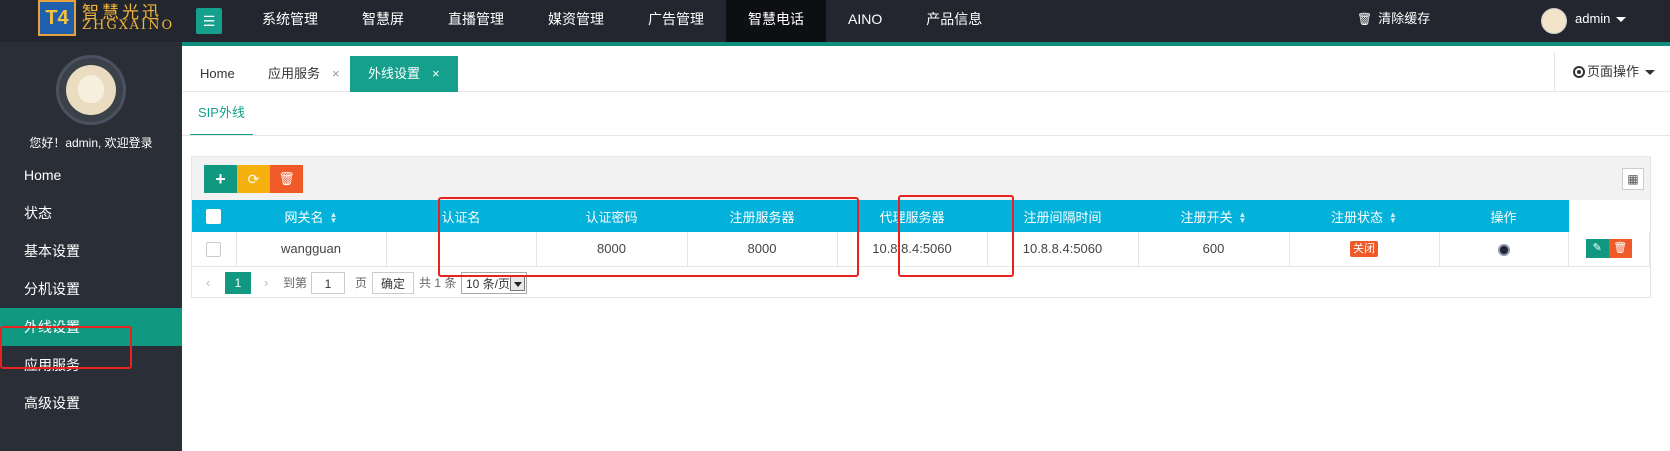  I want to click on page-ops-label: 页面操作, so click(1613, 71).